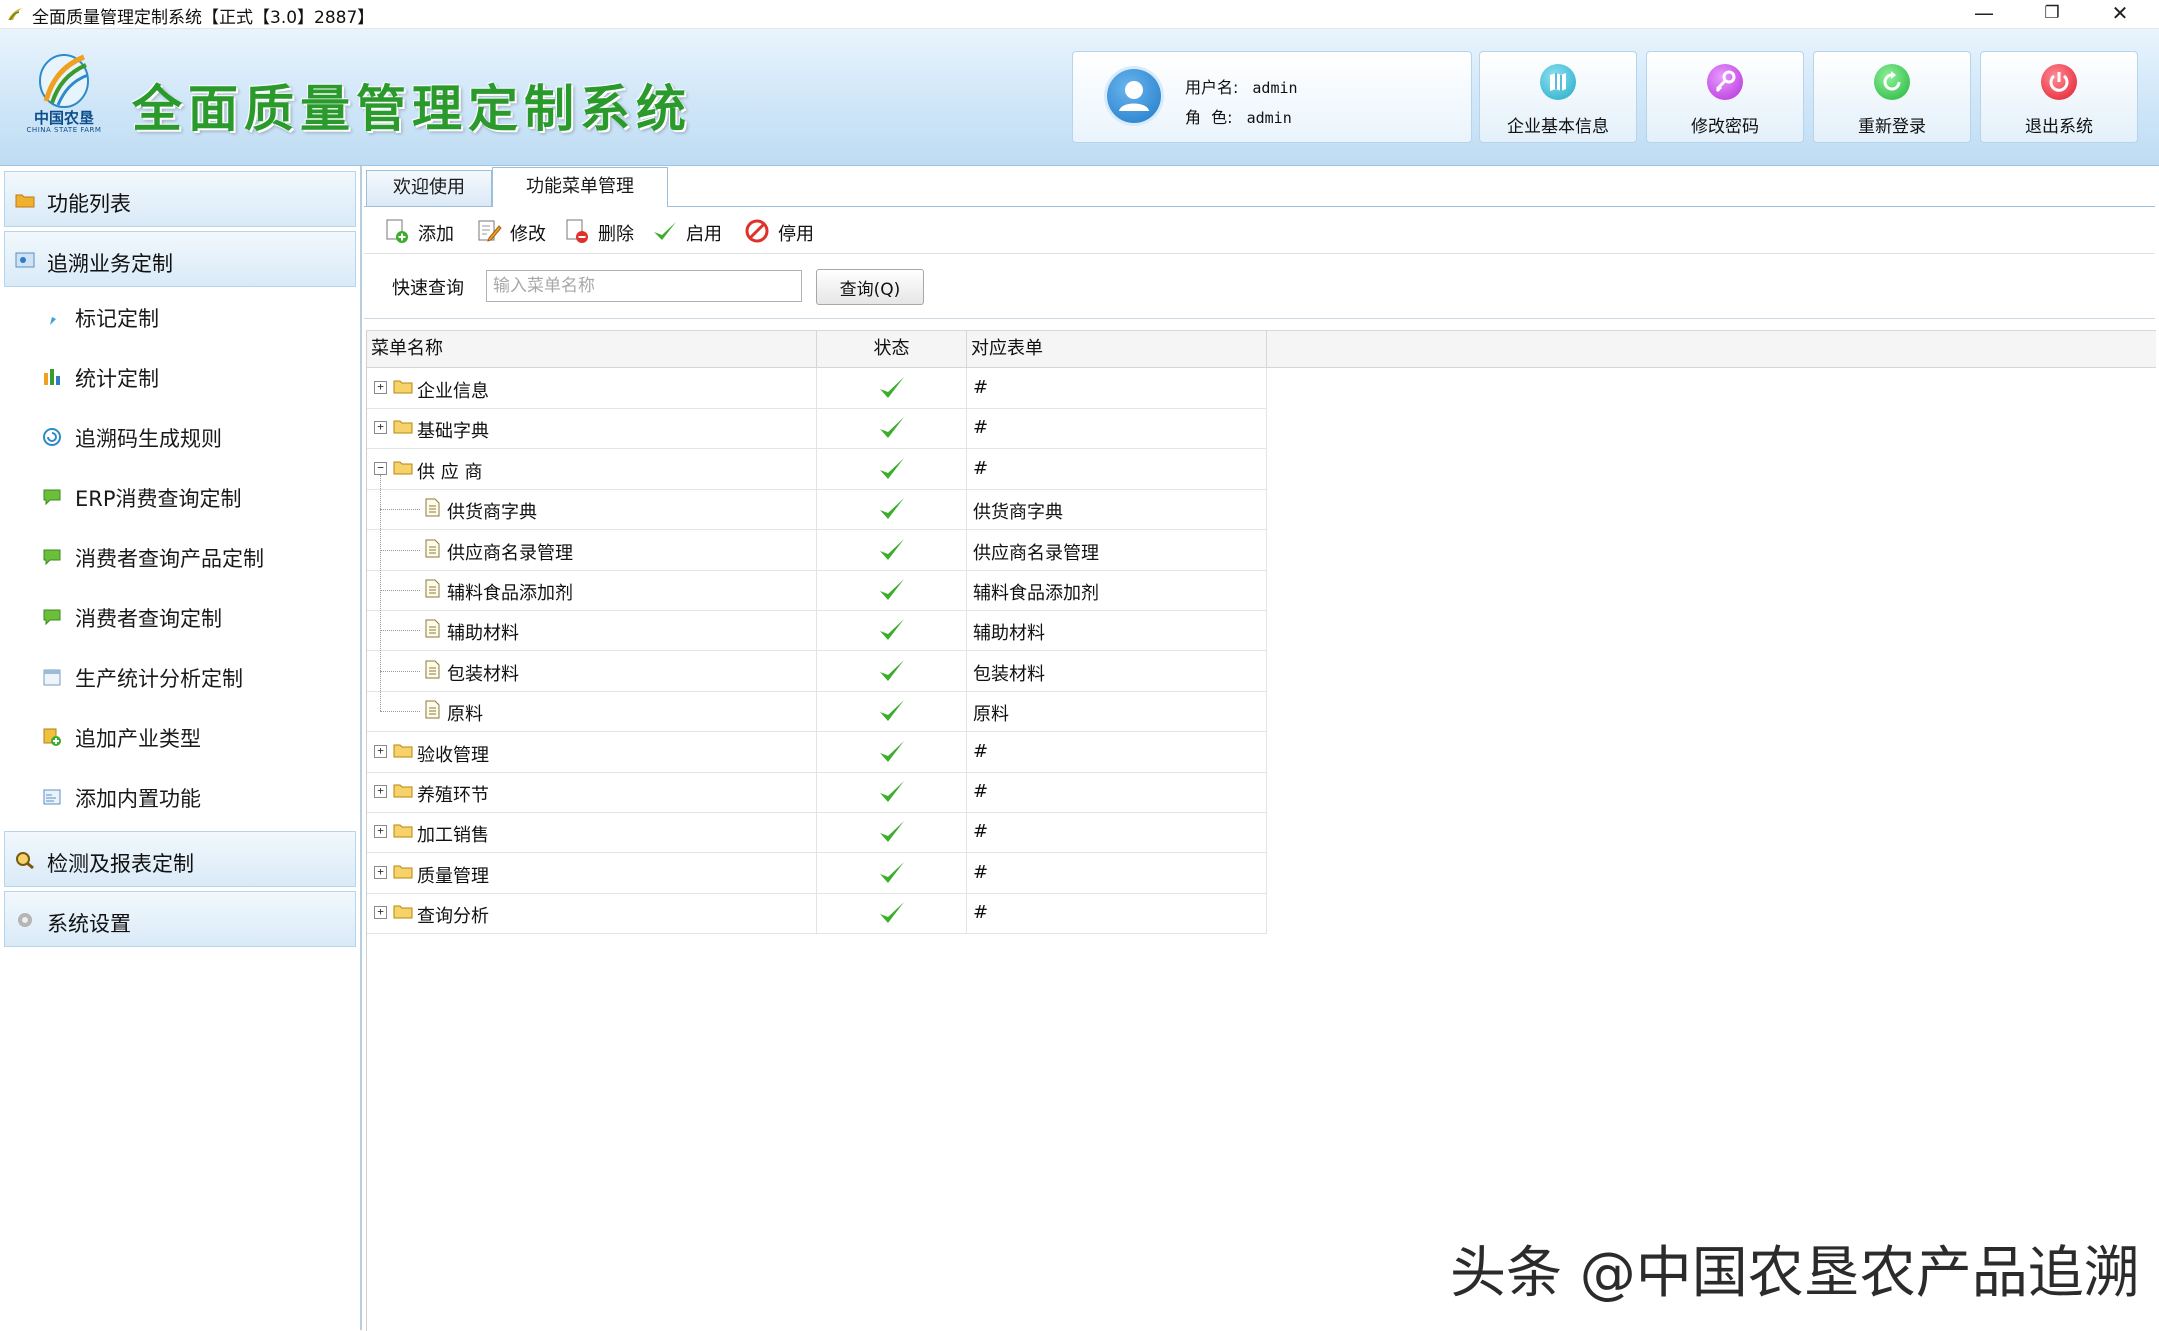 The image size is (2159, 1331). I want to click on grid-header: 菜单名称 状态 对应表单, so click(1261, 349).